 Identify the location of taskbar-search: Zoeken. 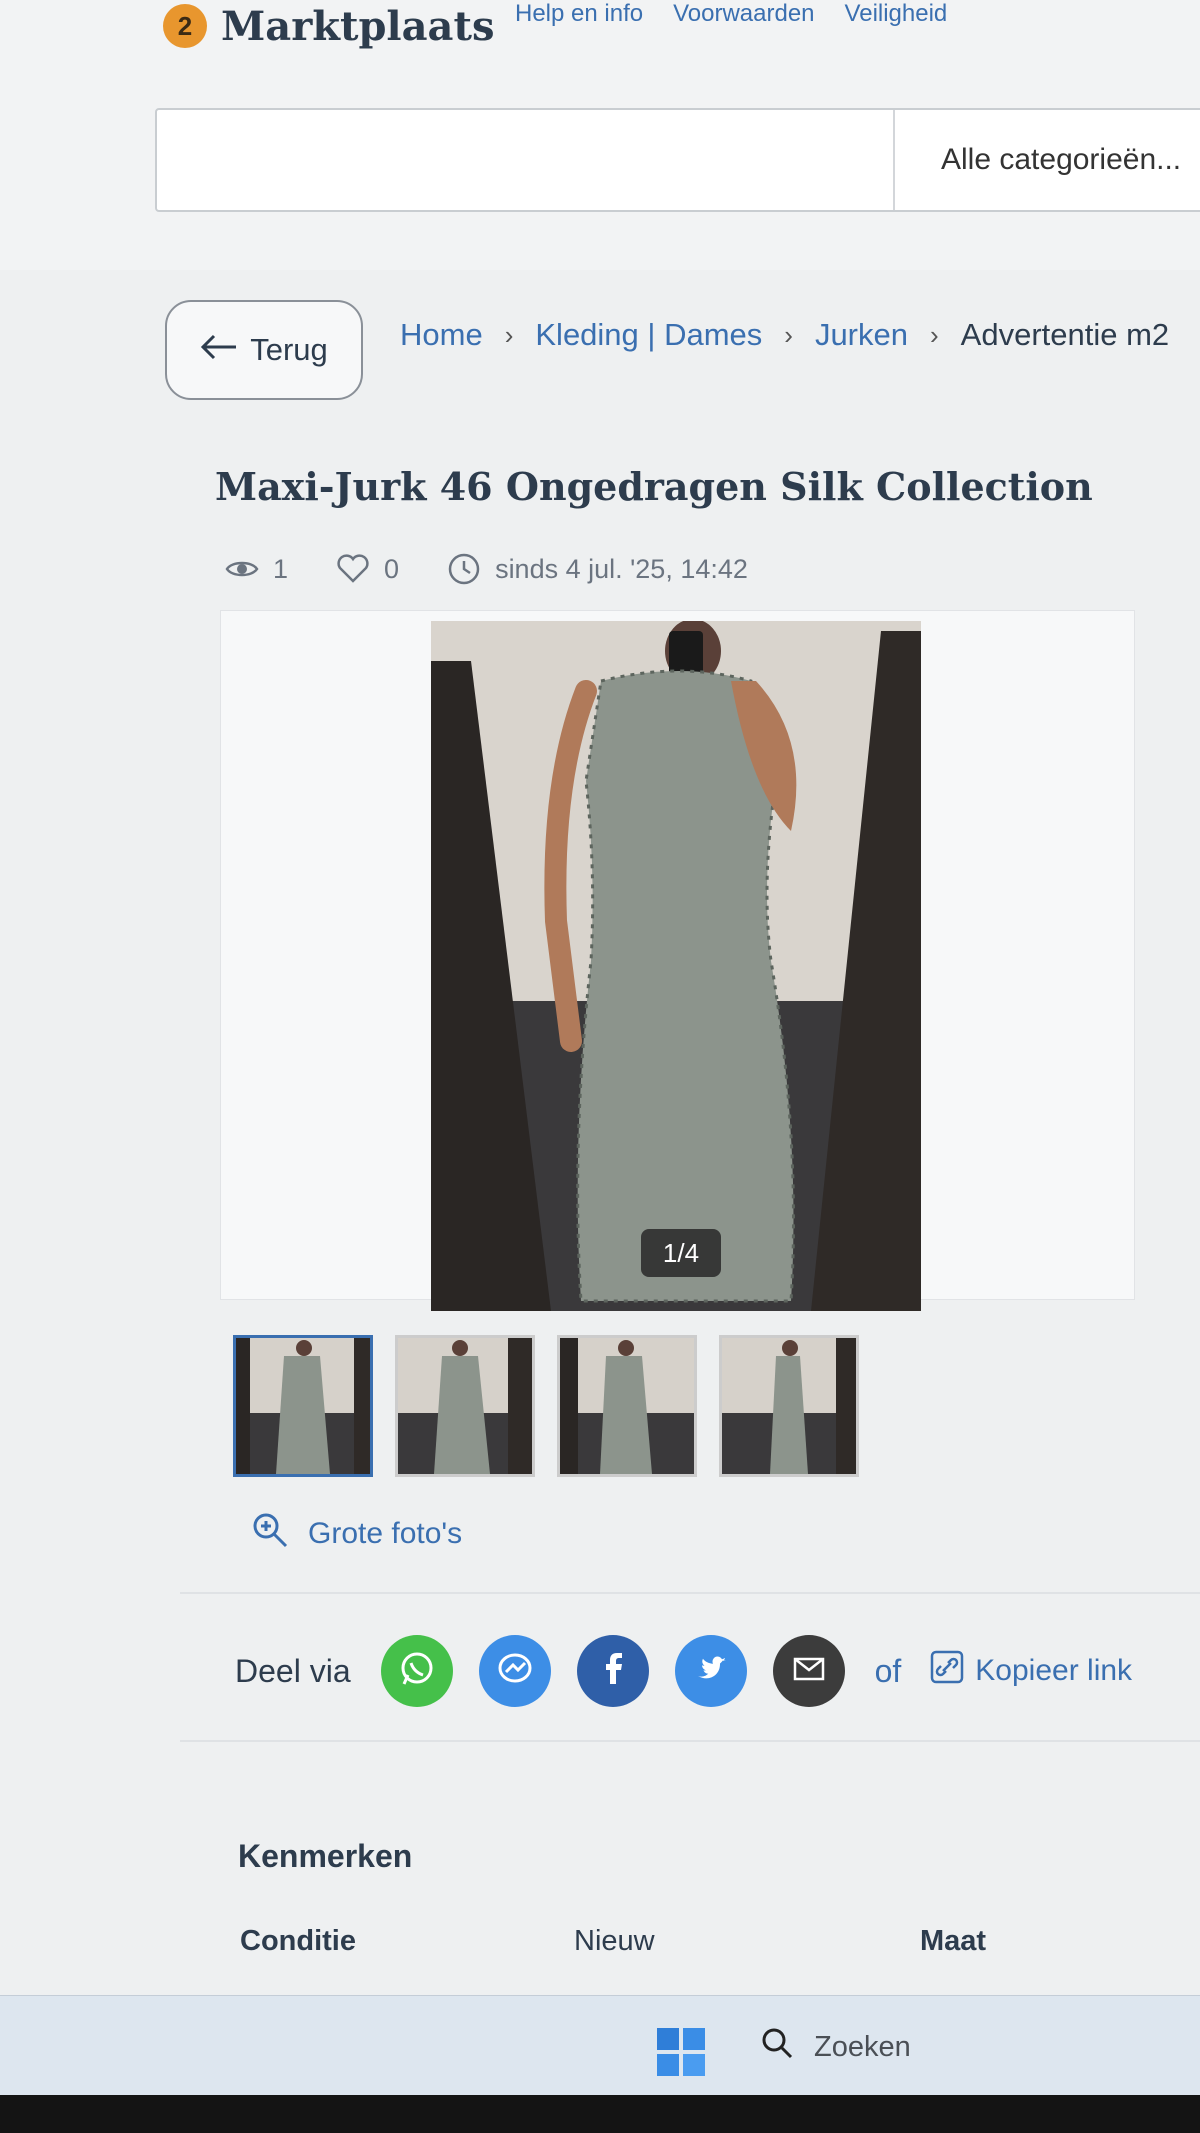
(835, 2047).